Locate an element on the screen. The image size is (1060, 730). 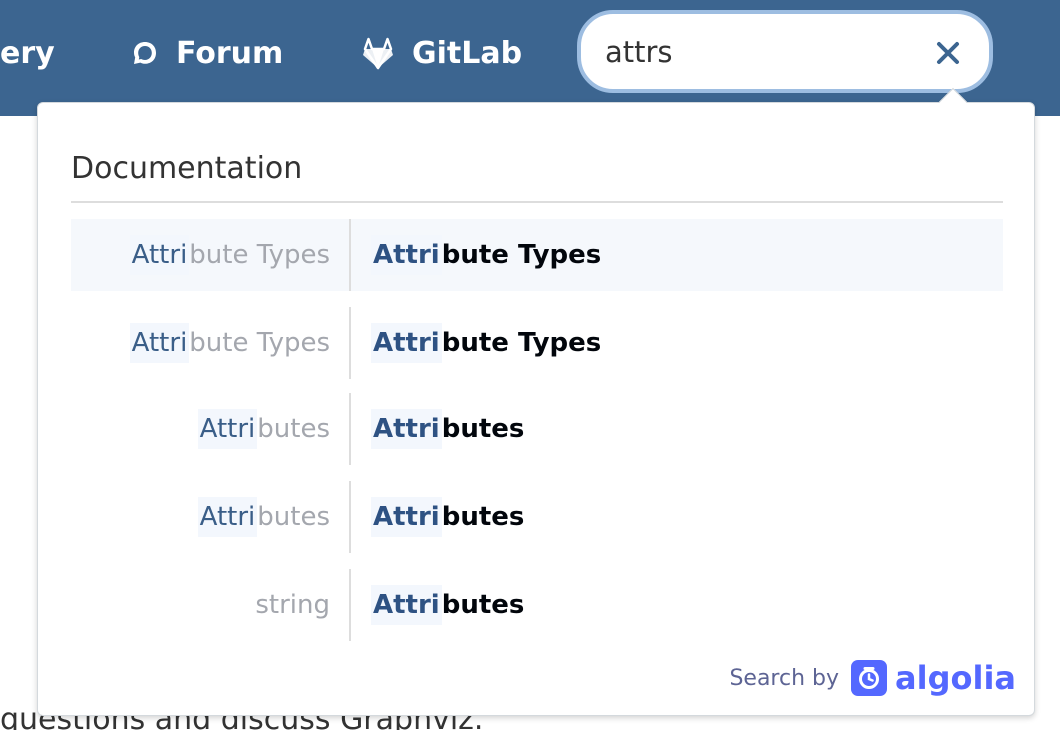
nav-item-label: Forum is located at coordinates (230, 53).